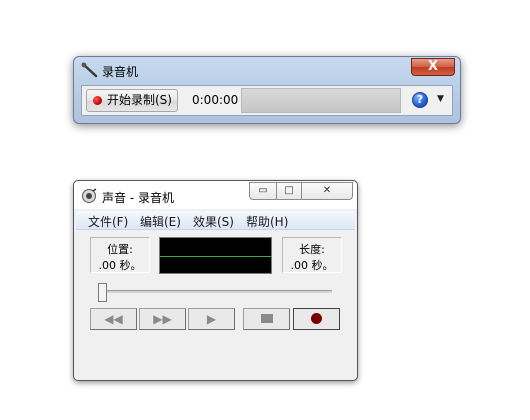 The width and height of the screenshot is (530, 420). What do you see at coordinates (120, 72) in the screenshot?
I see `window-title: 录音机` at bounding box center [120, 72].